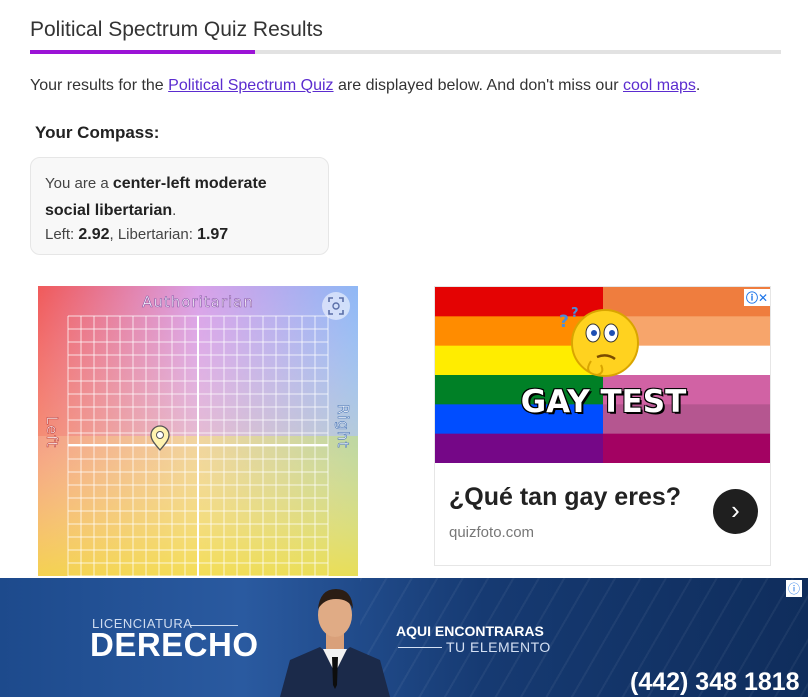 The image size is (808, 697). I want to click on page-title: Political Spectrum Quiz Results, so click(176, 29).